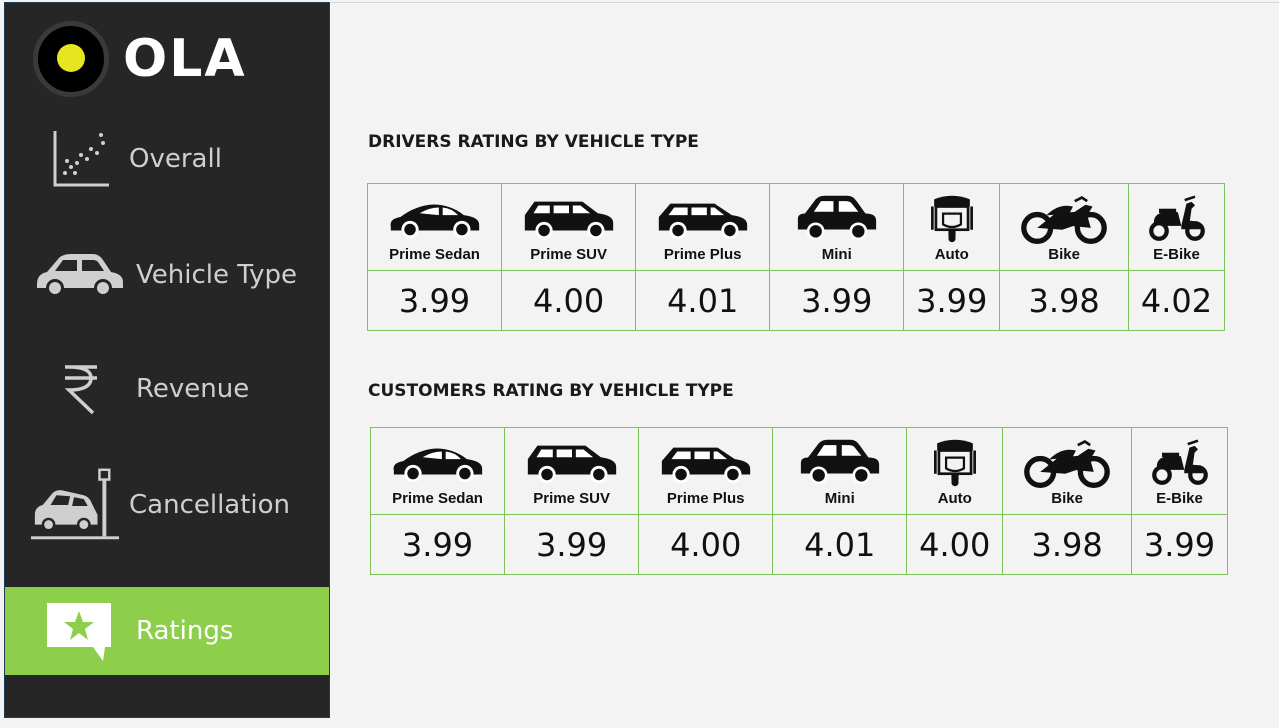 The width and height of the screenshot is (1279, 728). Describe the element at coordinates (81, 389) in the screenshot. I see `rupee-icon` at that location.